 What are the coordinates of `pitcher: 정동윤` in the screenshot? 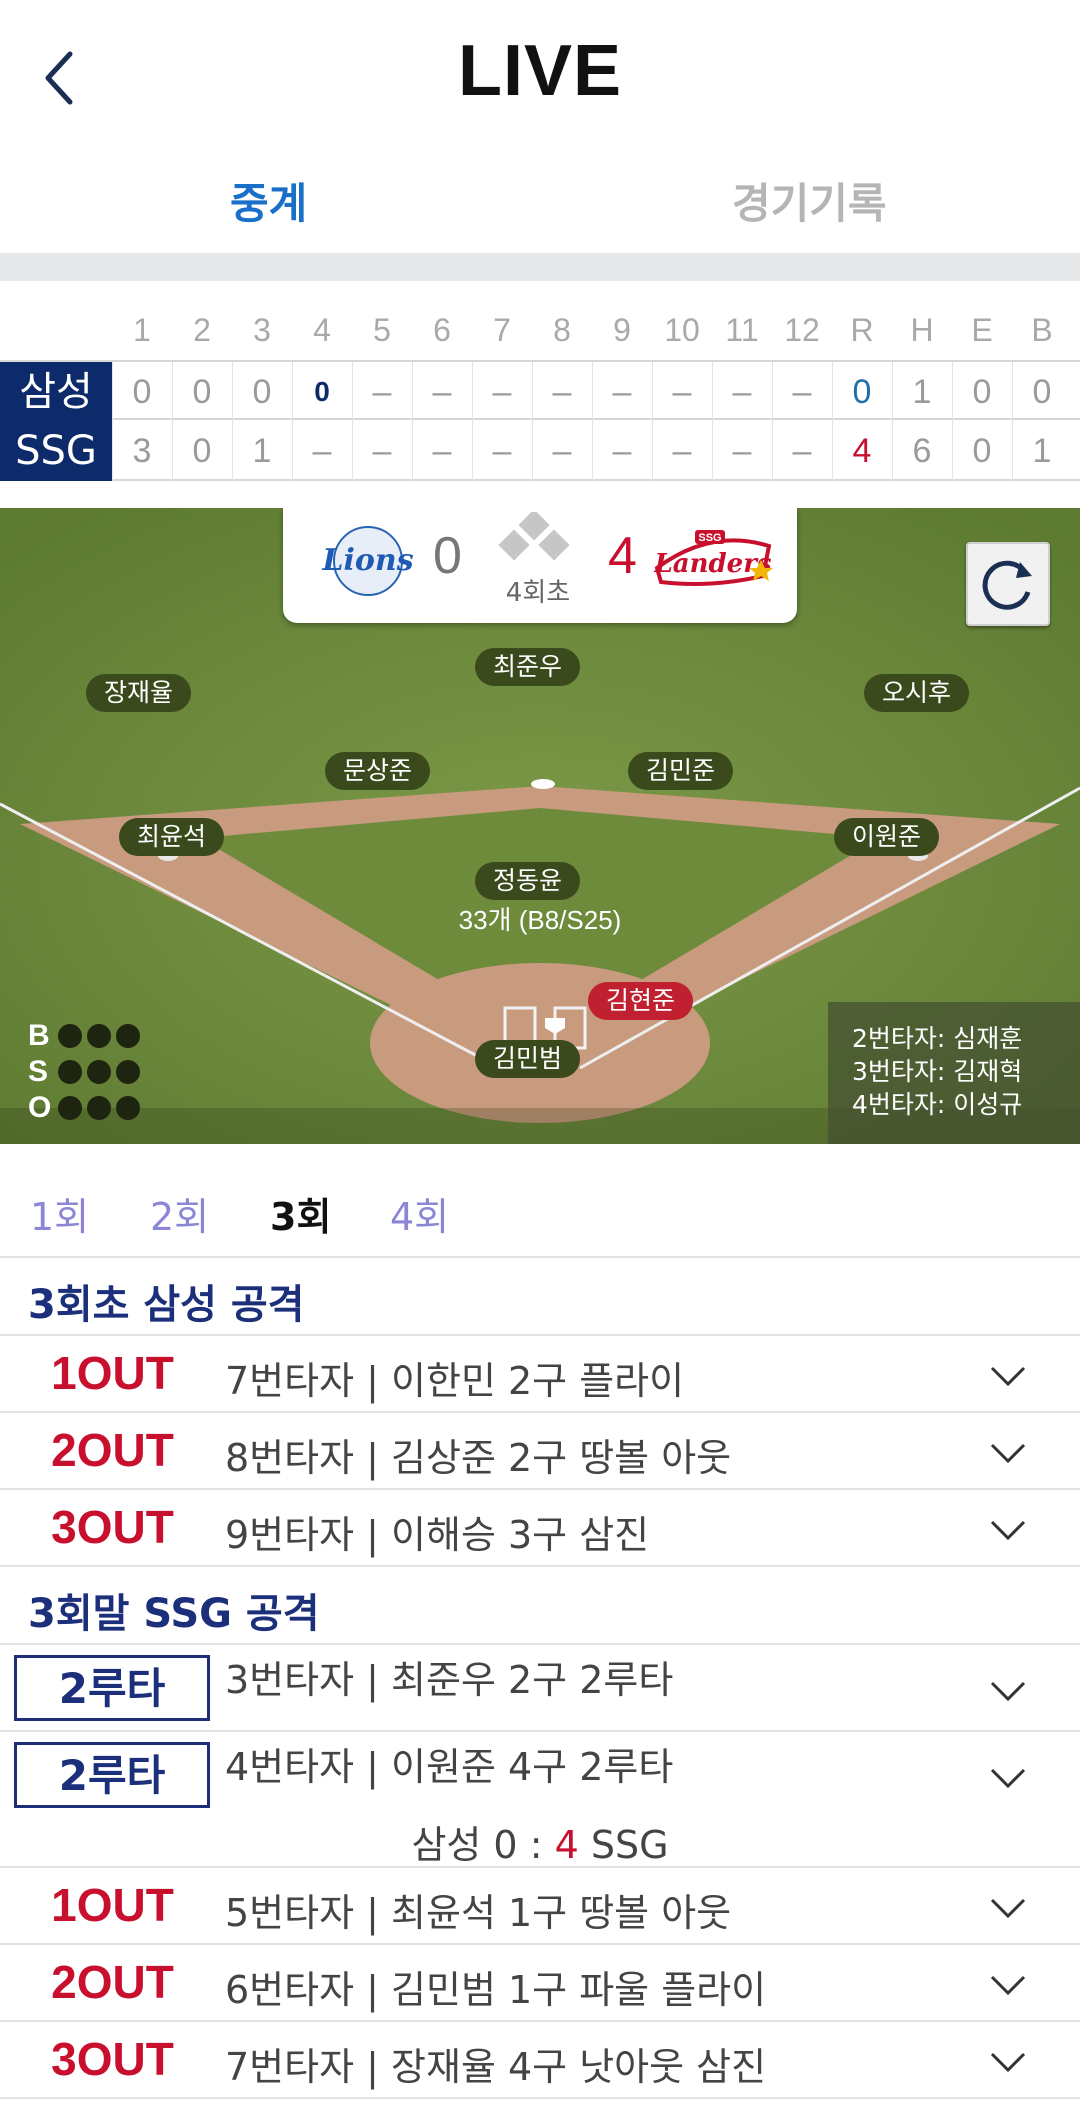 It's located at (528, 881).